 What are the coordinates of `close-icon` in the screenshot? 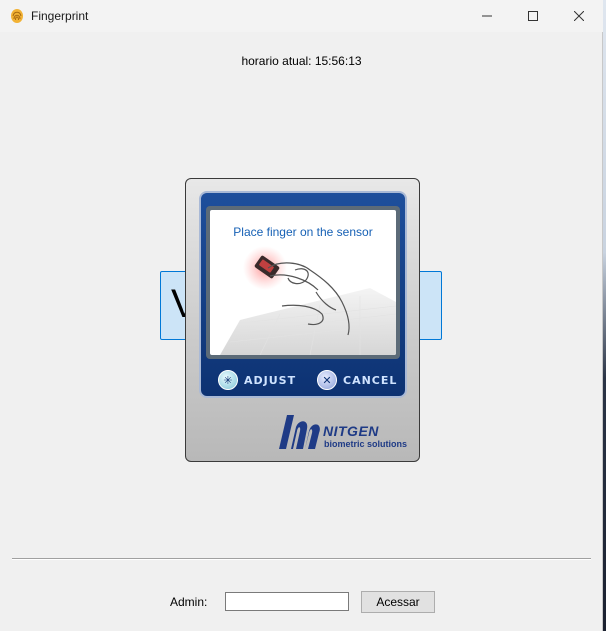 It's located at (579, 16).